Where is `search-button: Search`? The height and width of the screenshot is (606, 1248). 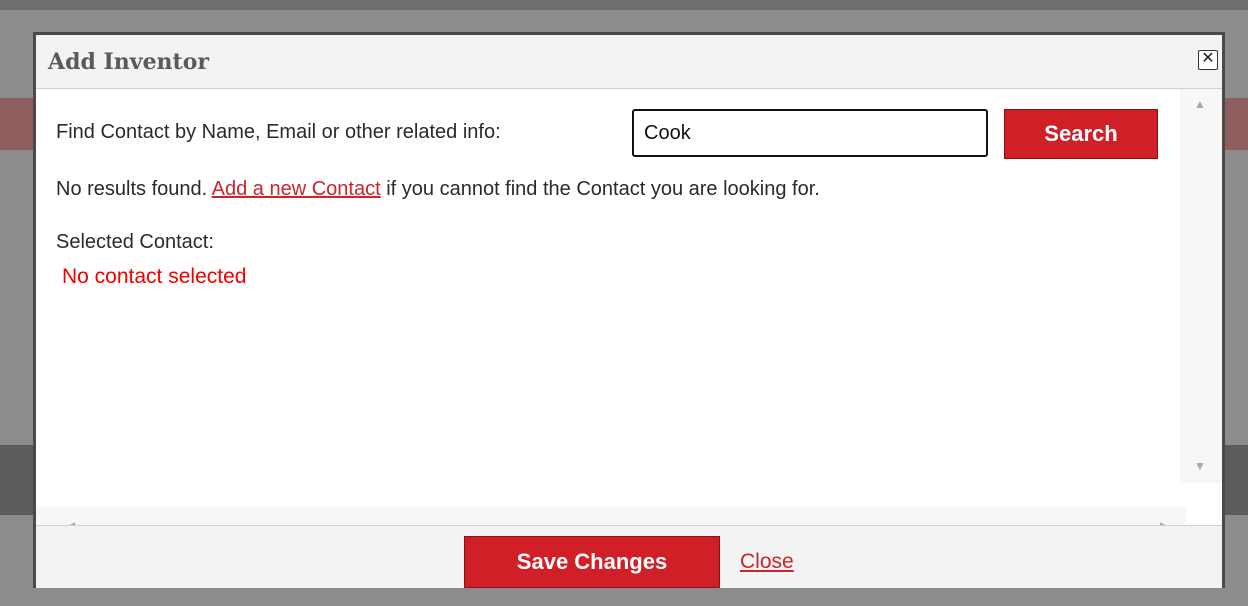
search-button: Search is located at coordinates (1081, 134).